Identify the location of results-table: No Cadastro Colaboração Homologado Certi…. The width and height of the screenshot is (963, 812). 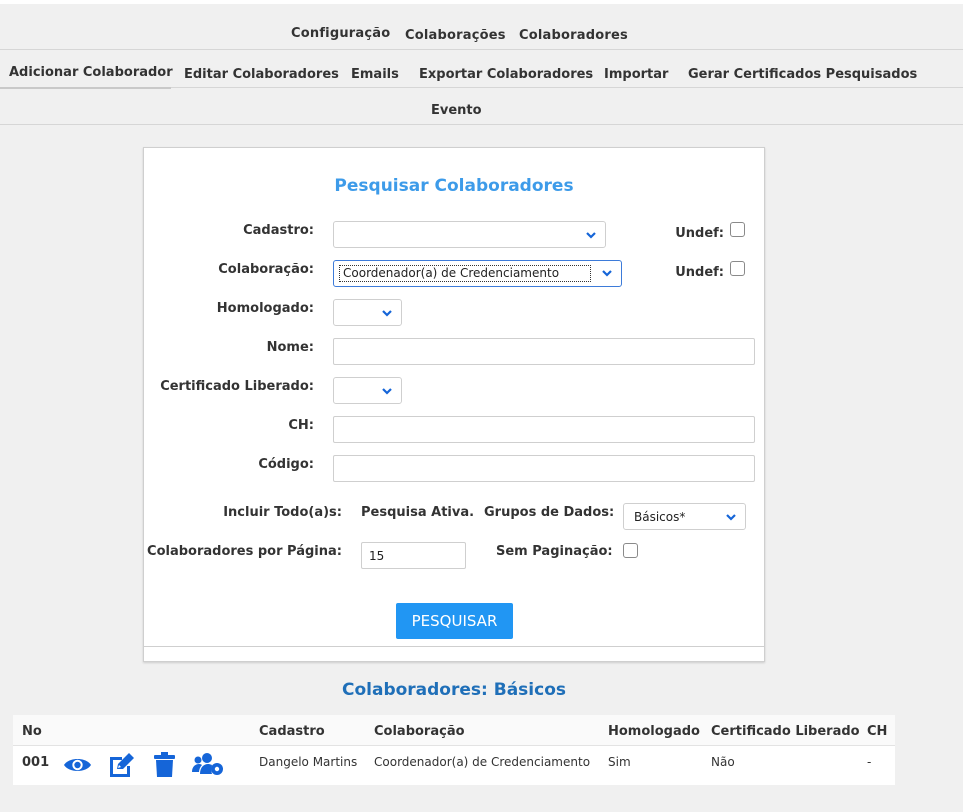
(454, 750).